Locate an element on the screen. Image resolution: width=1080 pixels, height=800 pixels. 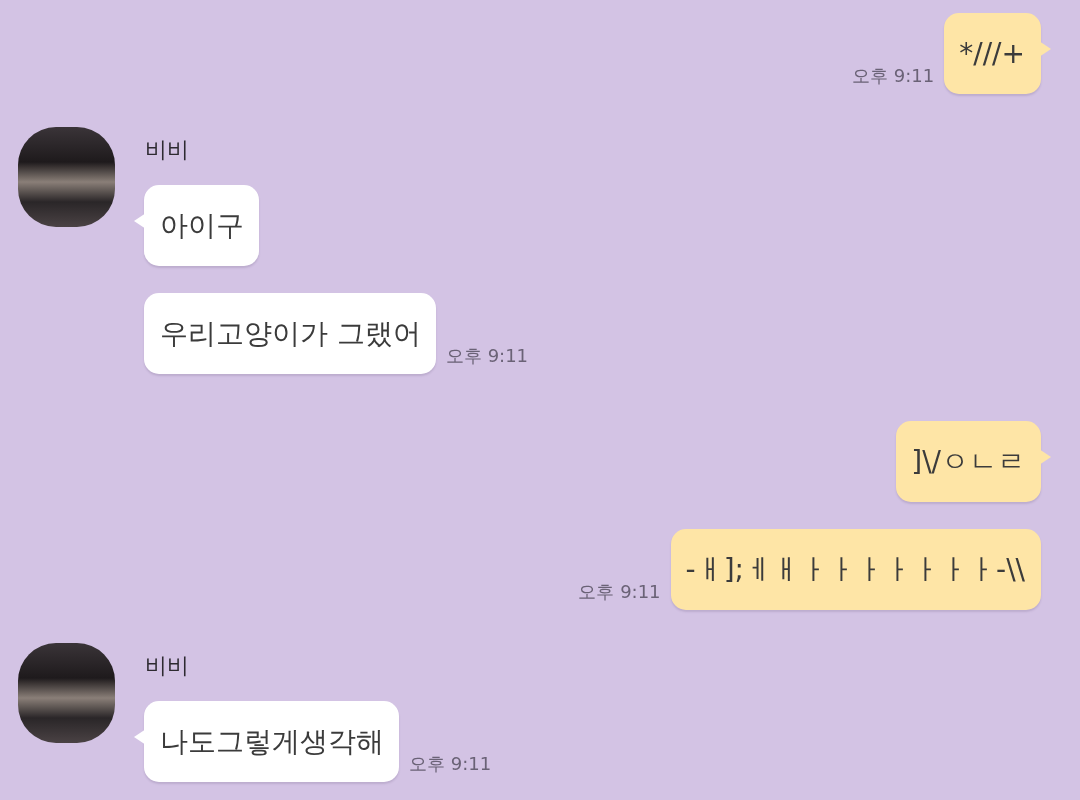
message-bubble: 아이구 is located at coordinates (195, 225).